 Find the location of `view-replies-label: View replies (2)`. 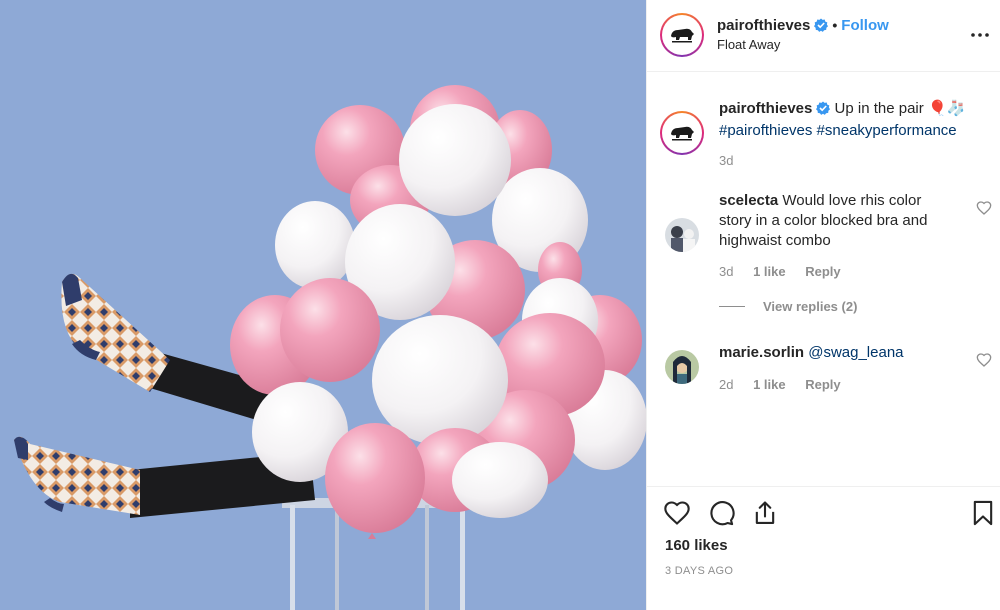

view-replies-label: View replies (2) is located at coordinates (810, 306).